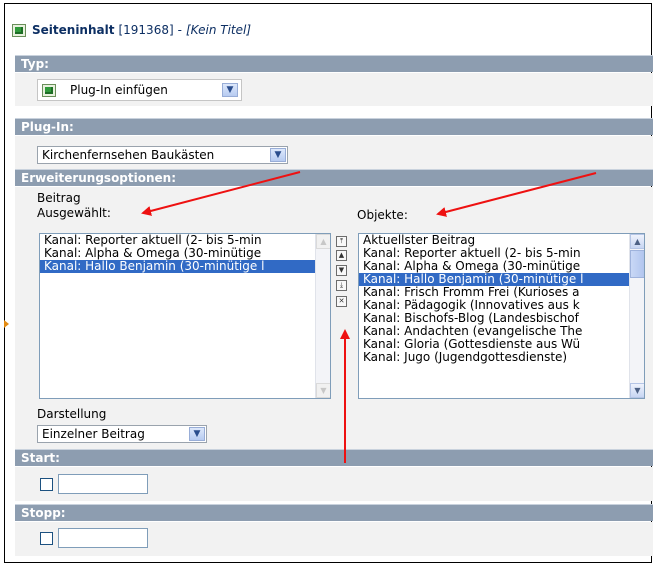 The width and height of the screenshot is (654, 566). What do you see at coordinates (334, 63) in the screenshot?
I see `section-typ: Typ:` at bounding box center [334, 63].